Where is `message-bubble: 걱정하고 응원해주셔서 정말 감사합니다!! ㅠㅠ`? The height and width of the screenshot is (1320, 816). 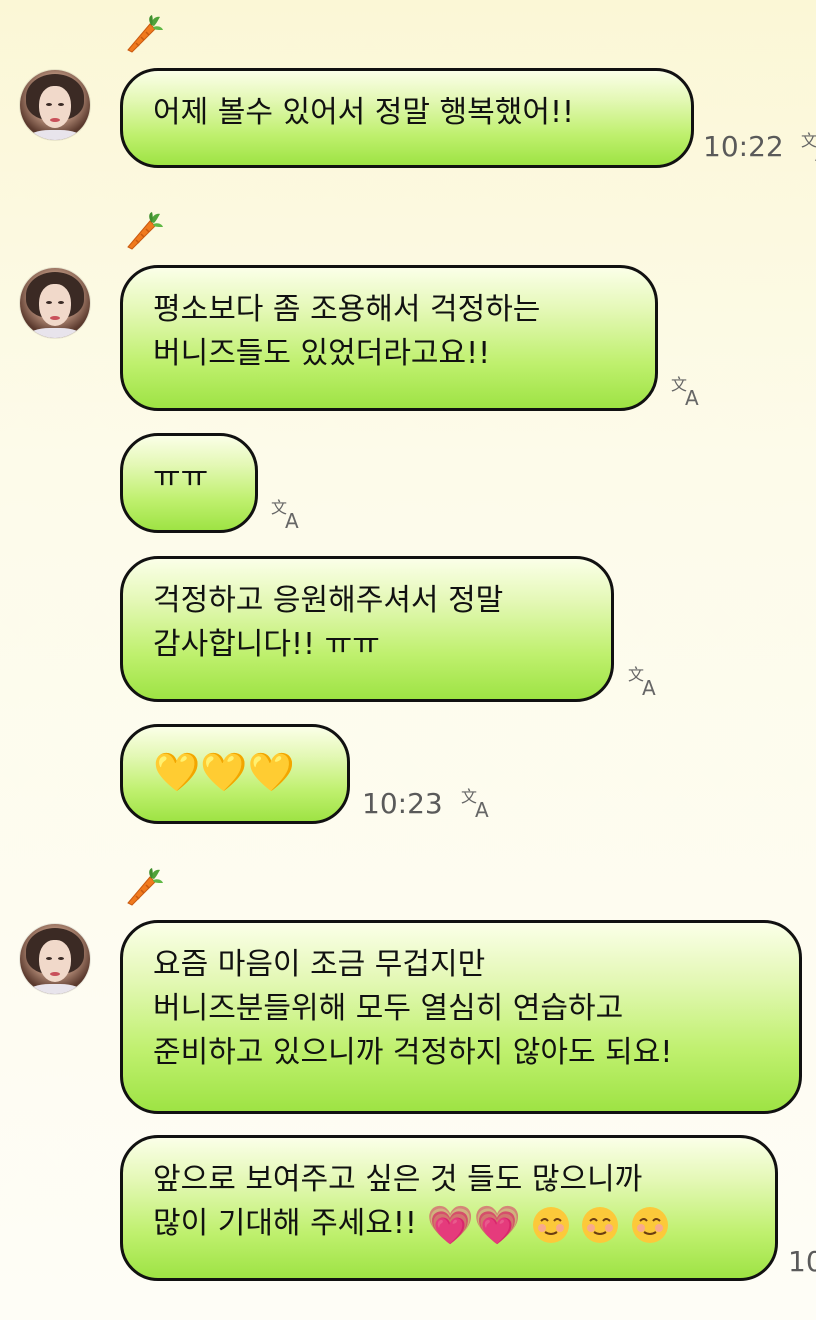 message-bubble: 걱정하고 응원해주셔서 정말 감사합니다!! ㅠㅠ is located at coordinates (367, 629).